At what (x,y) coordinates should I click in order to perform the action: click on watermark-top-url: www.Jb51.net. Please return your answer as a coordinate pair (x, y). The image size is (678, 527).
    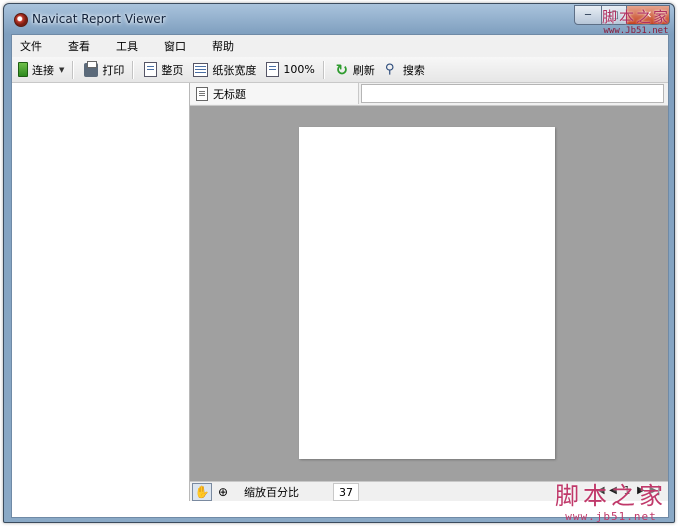
    Looking at the image, I should click on (636, 31).